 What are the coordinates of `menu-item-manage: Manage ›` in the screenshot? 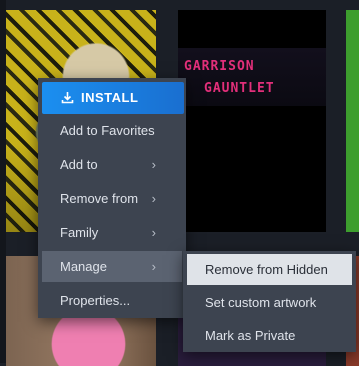 It's located at (112, 266).